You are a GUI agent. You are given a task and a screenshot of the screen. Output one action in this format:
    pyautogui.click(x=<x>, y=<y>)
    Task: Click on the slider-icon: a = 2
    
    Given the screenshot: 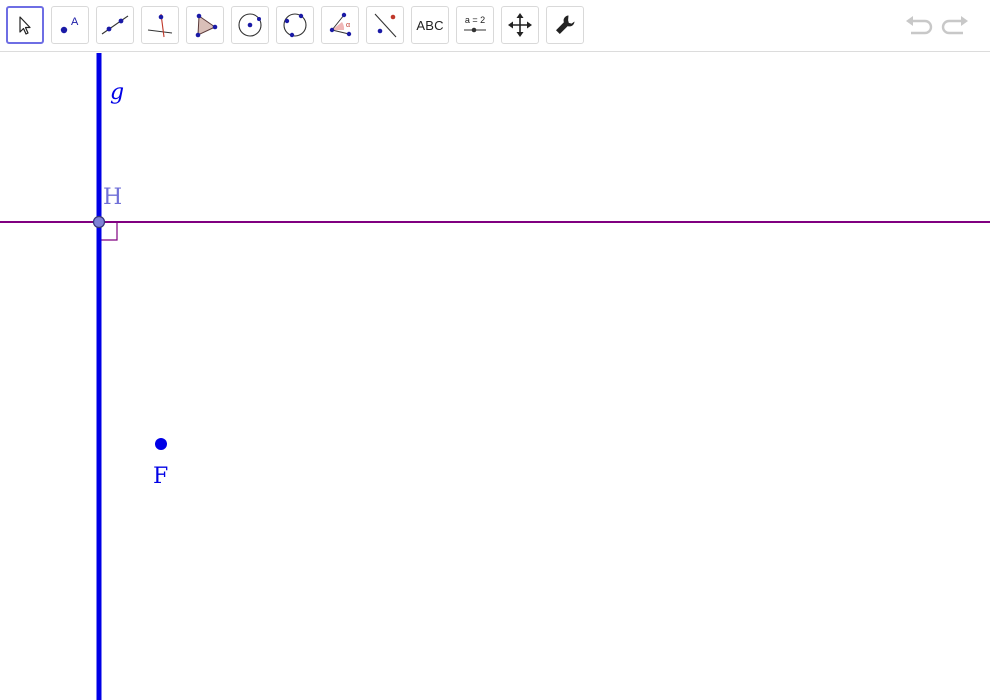 What is the action you would take?
    pyautogui.click(x=475, y=24)
    